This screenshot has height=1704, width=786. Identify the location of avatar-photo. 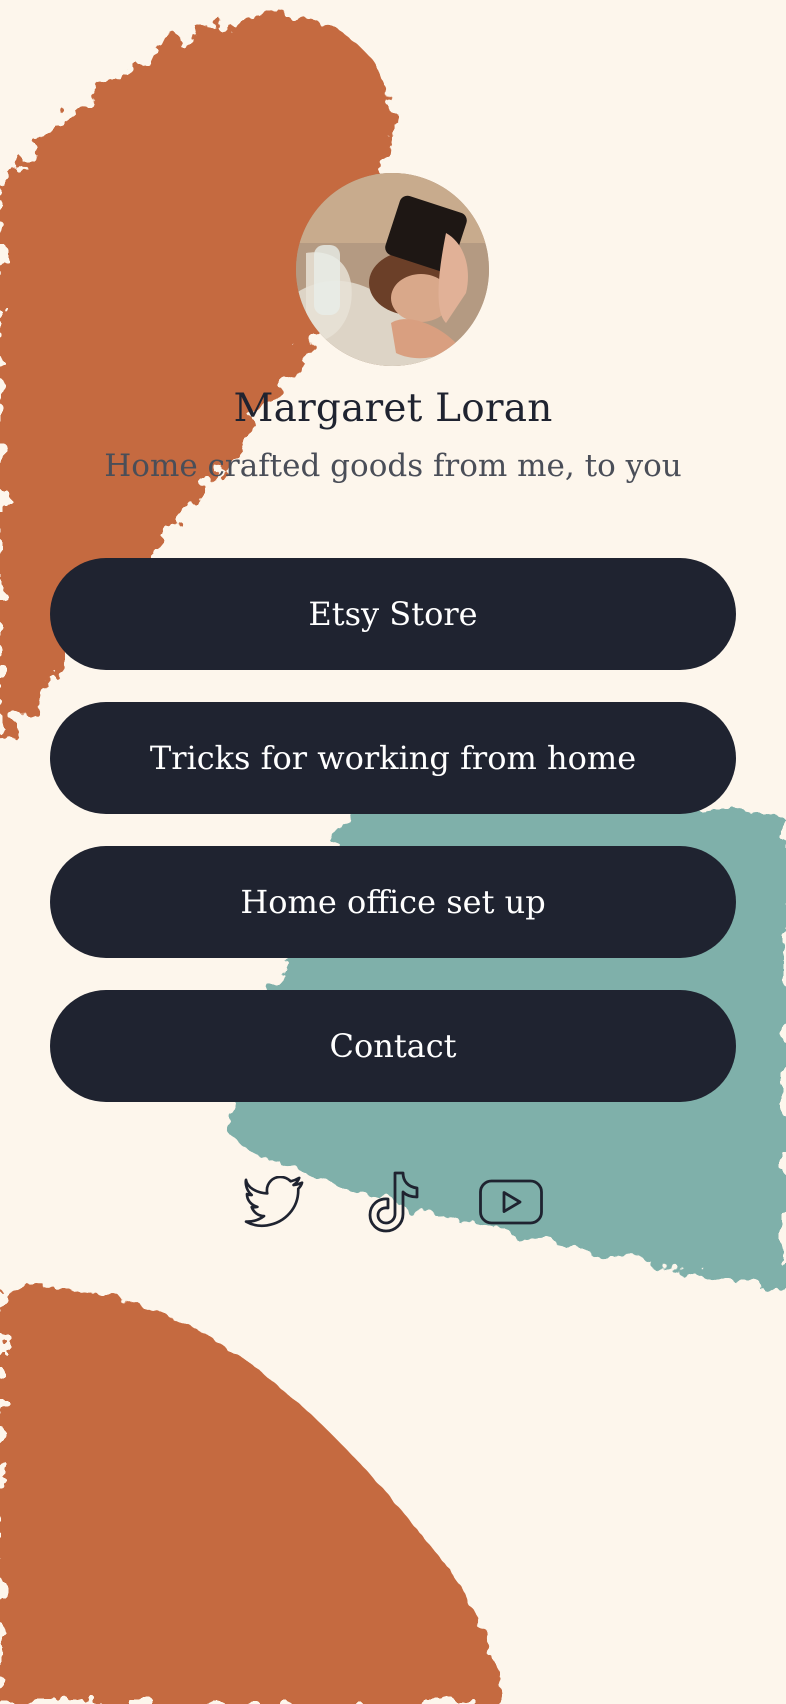
(392, 269).